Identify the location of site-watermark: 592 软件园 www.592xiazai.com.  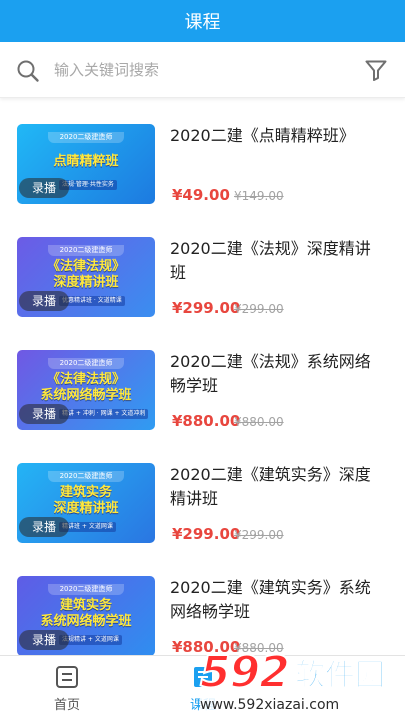
(302, 682).